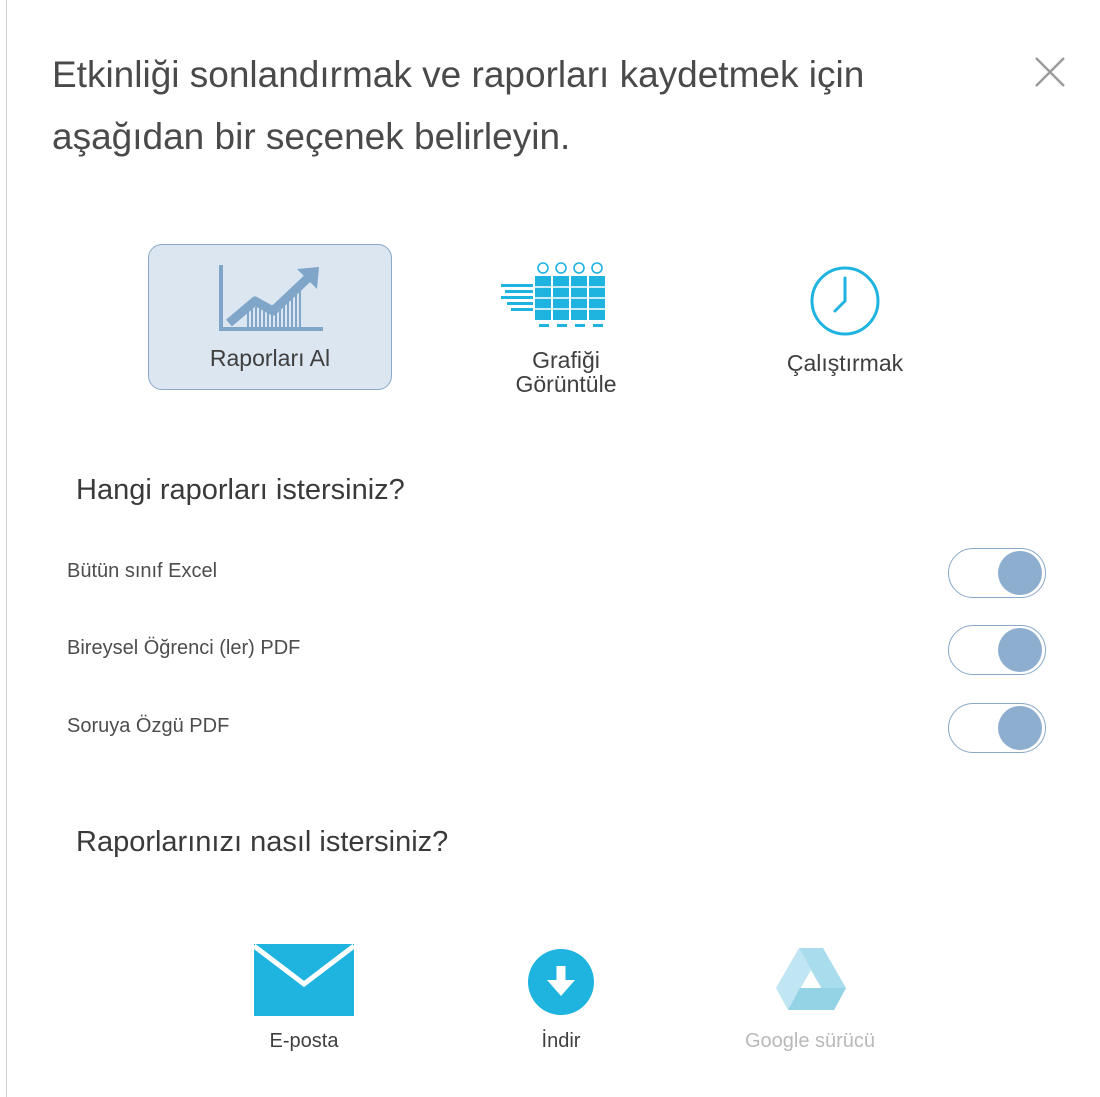 The height and width of the screenshot is (1097, 1100). I want to click on mode-view-chart: Grafiği Görüntüle, so click(566, 332).